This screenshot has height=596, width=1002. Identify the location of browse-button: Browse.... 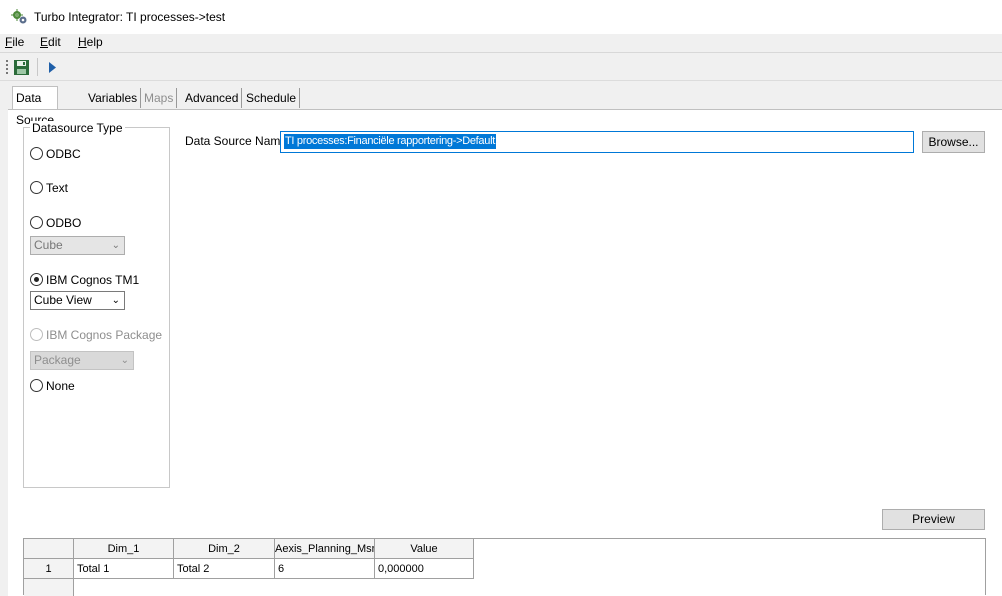
(953, 142).